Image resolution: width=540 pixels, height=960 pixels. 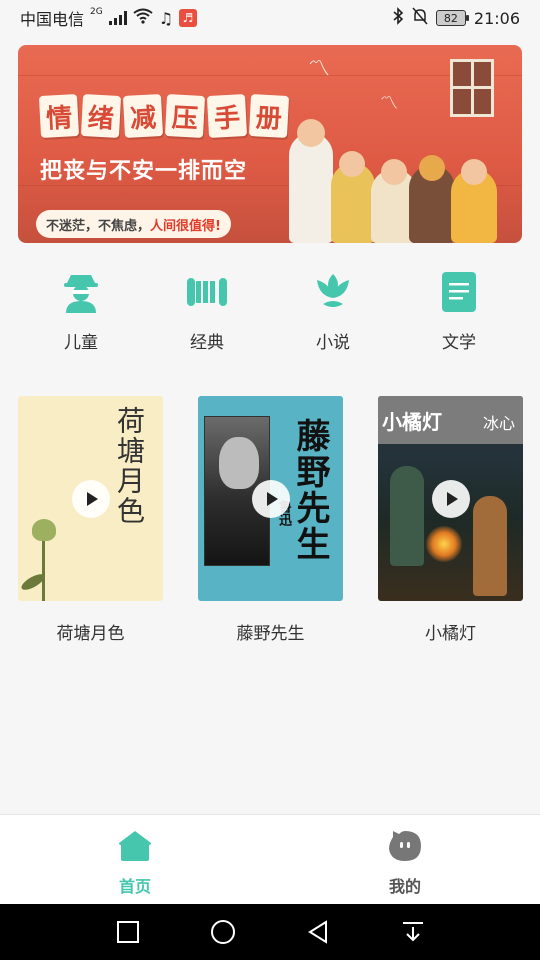 What do you see at coordinates (144, 171) in the screenshot?
I see `banner-subtitle: 把丧与不安一排而空` at bounding box center [144, 171].